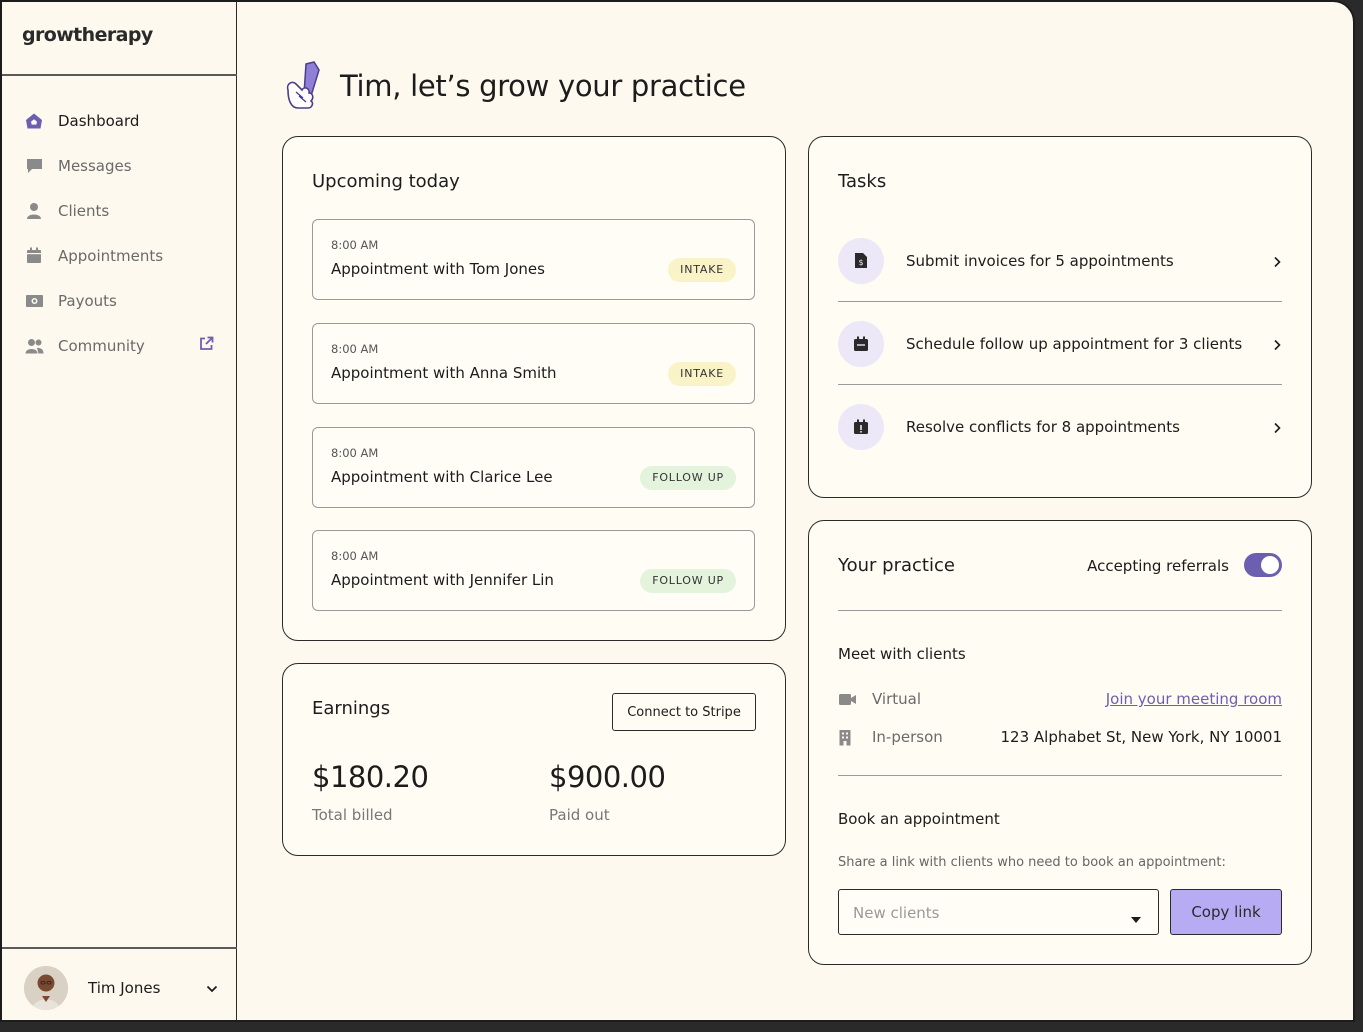  I want to click on hand-pencil-icon, so click(304, 86).